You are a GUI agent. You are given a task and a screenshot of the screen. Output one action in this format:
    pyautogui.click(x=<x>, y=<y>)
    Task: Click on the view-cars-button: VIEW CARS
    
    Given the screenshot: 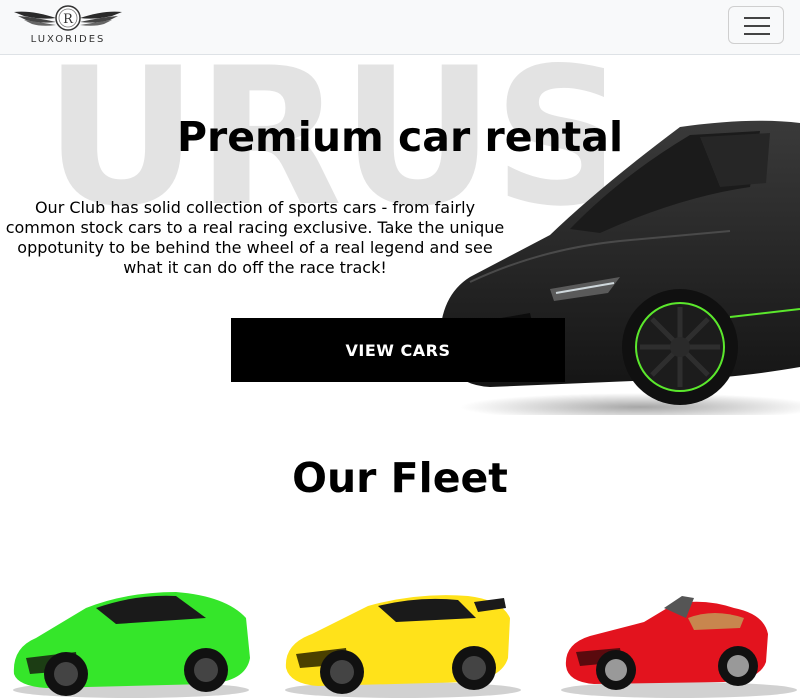 What is the action you would take?
    pyautogui.click(x=398, y=350)
    